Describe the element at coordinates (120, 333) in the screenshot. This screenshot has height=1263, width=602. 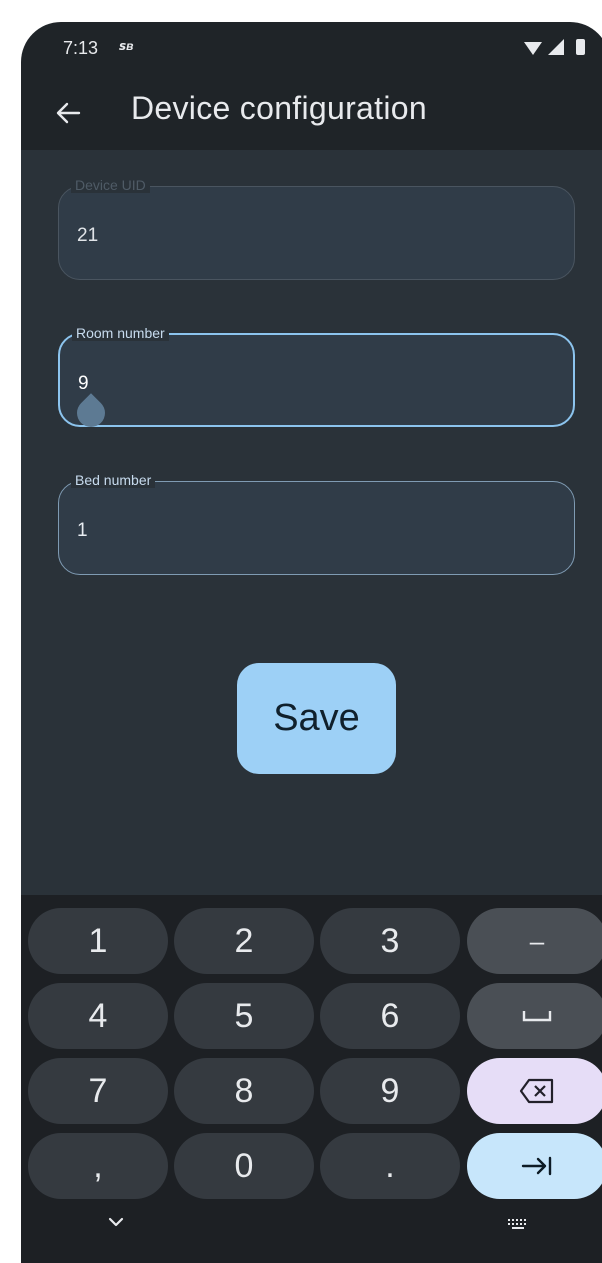
I see `room-number-label: Room number` at that location.